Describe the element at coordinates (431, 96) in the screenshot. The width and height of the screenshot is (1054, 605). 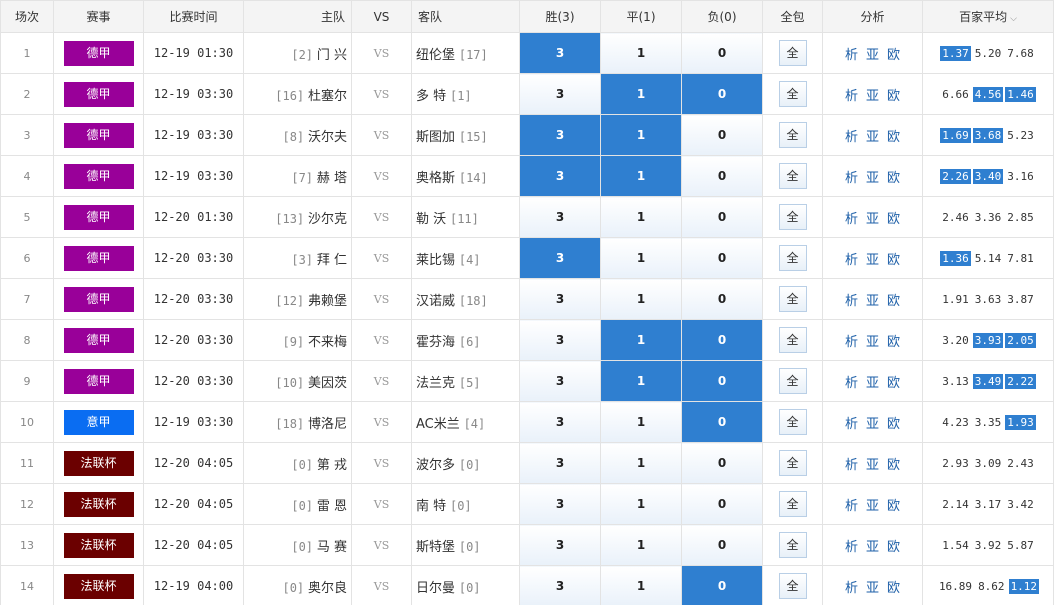
I see `away-team: 多 特` at that location.